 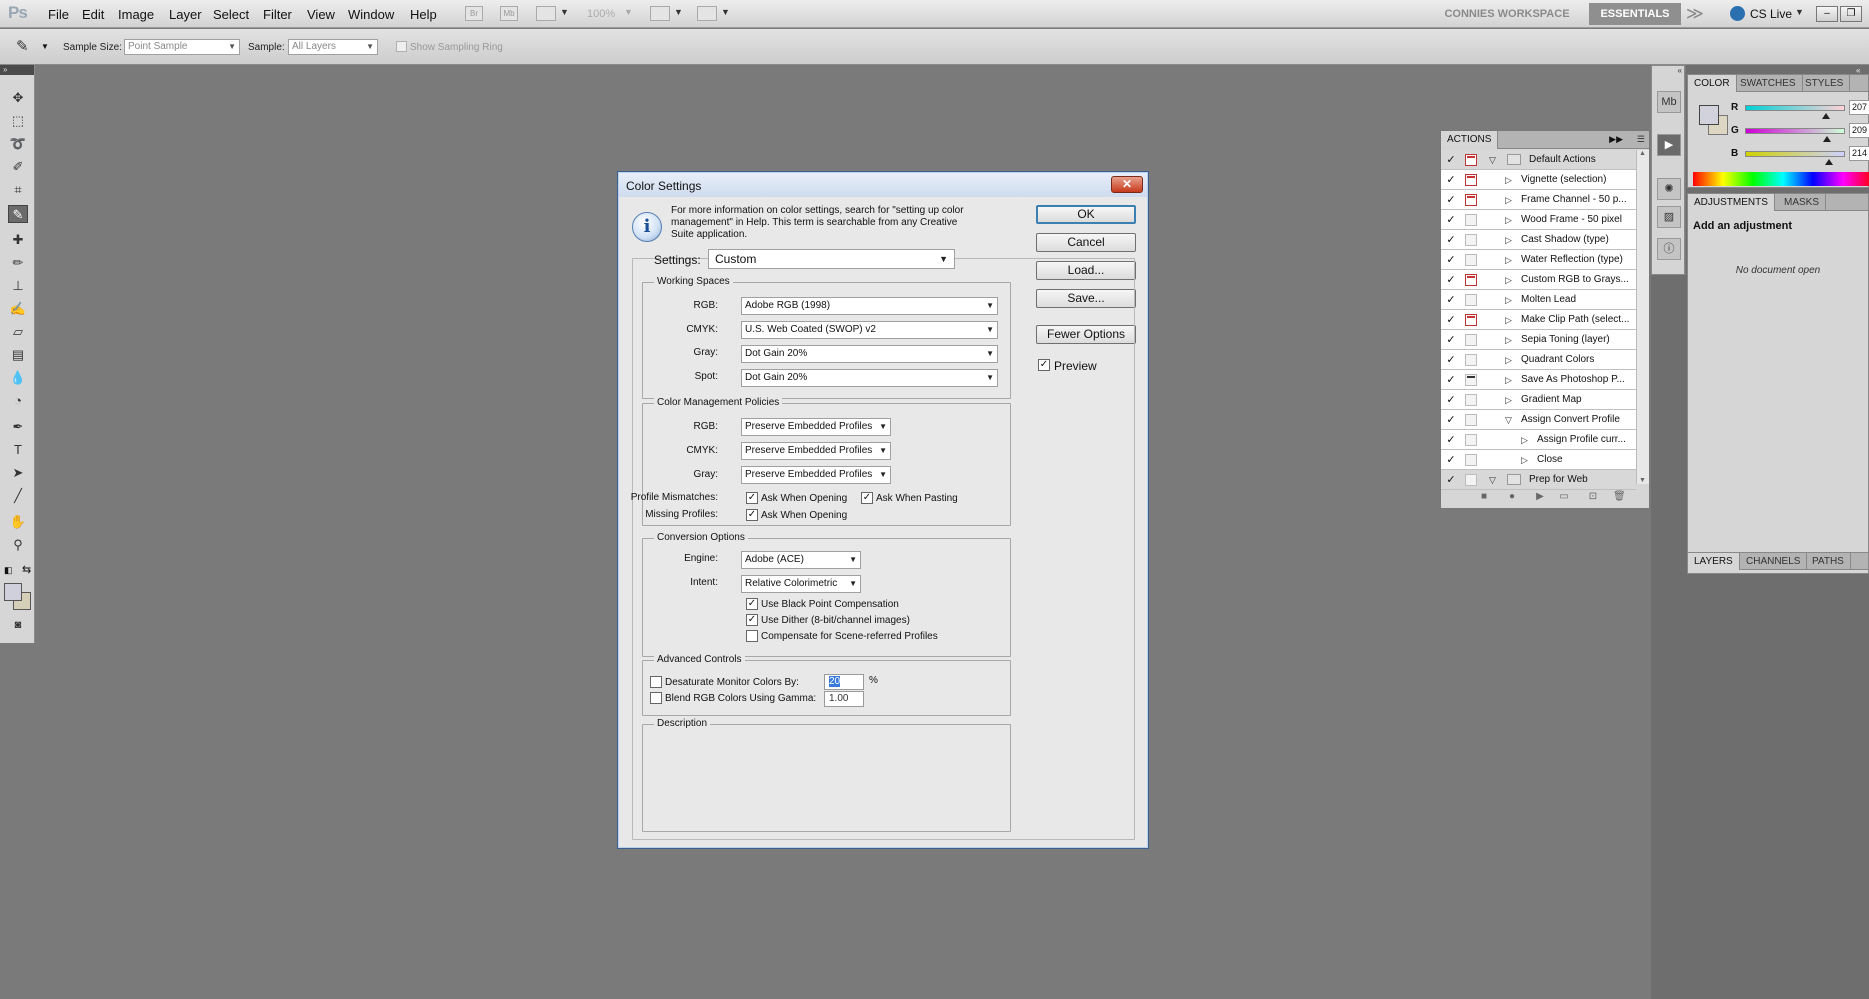 I want to click on menu-help: Help, so click(x=423, y=14).